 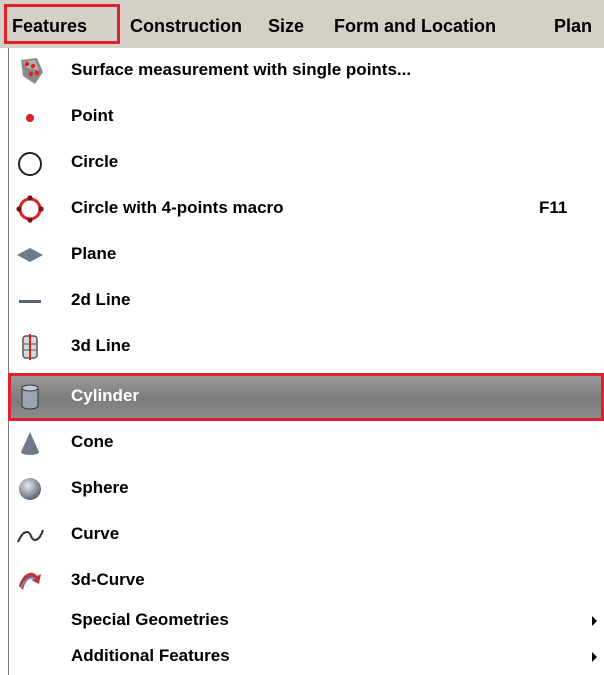 What do you see at coordinates (30, 443) in the screenshot?
I see `cone-icon` at bounding box center [30, 443].